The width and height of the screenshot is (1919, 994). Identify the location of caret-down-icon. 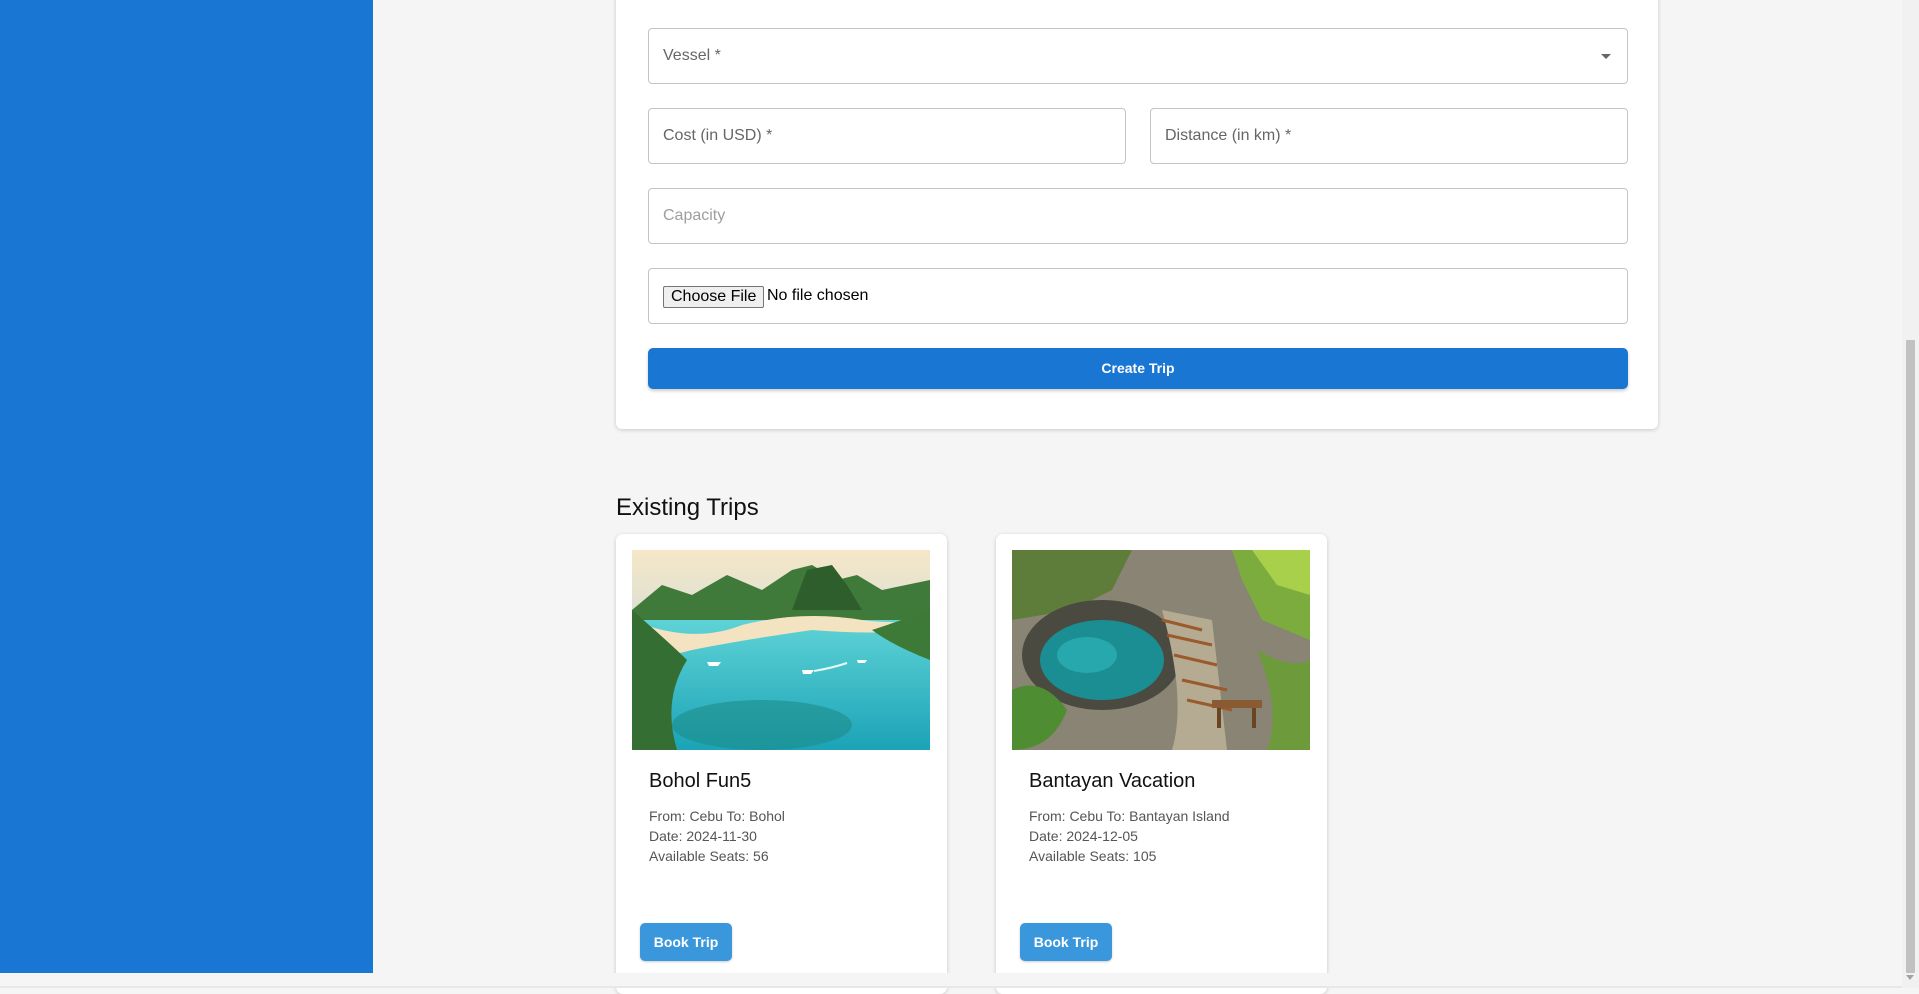
(1606, 56).